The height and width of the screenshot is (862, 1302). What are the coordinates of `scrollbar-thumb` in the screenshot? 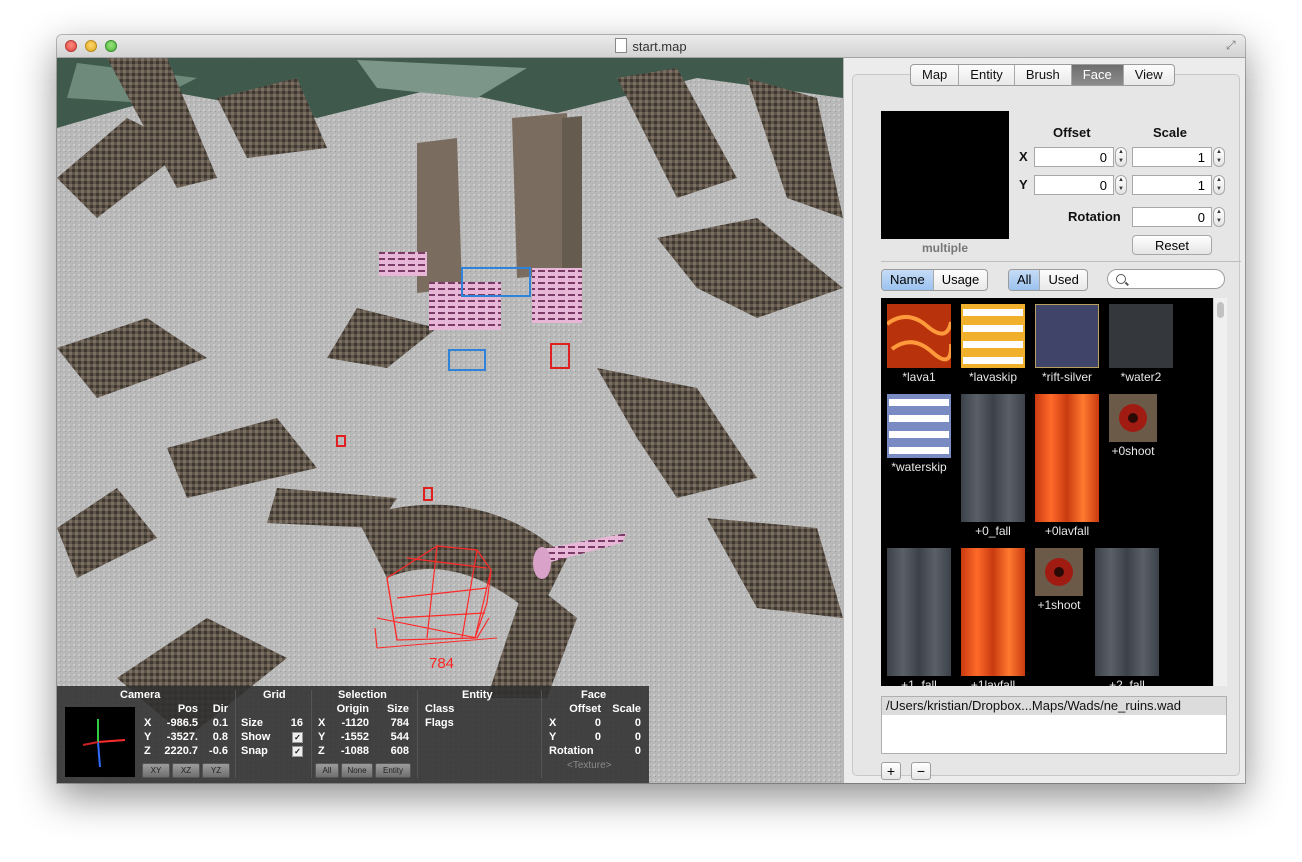 It's located at (1220, 310).